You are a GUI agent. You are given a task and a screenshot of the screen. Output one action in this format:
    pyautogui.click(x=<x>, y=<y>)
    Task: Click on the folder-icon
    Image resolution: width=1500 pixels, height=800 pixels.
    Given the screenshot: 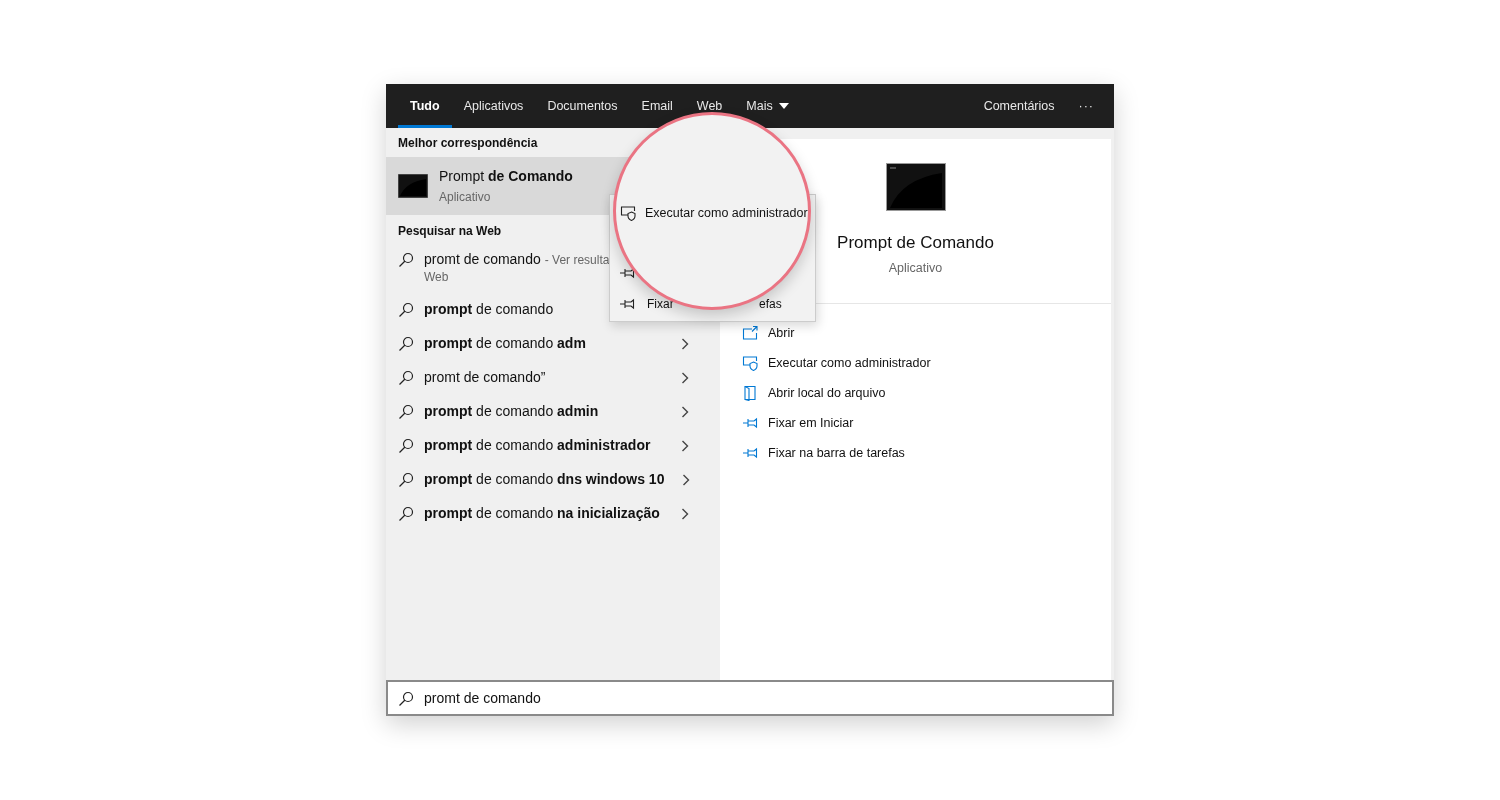 What is the action you would take?
    pyautogui.click(x=750, y=393)
    